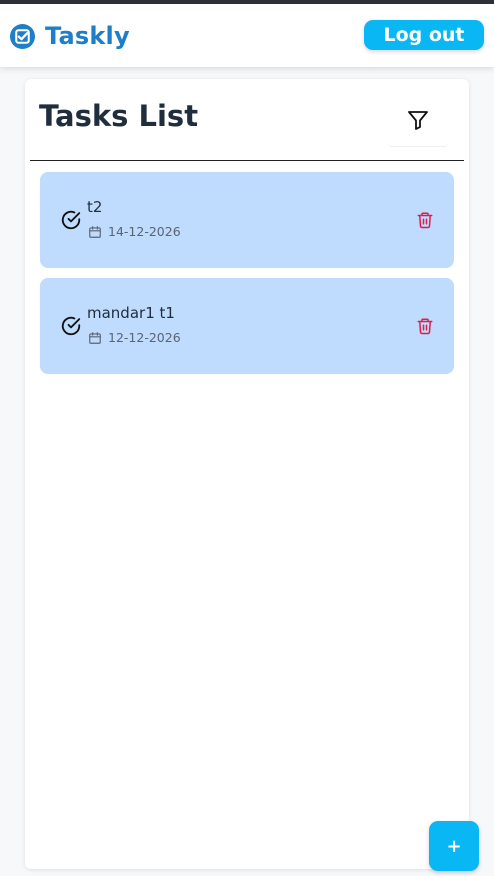  I want to click on task-item: mandar1 t1 12-12-2026, so click(247, 326).